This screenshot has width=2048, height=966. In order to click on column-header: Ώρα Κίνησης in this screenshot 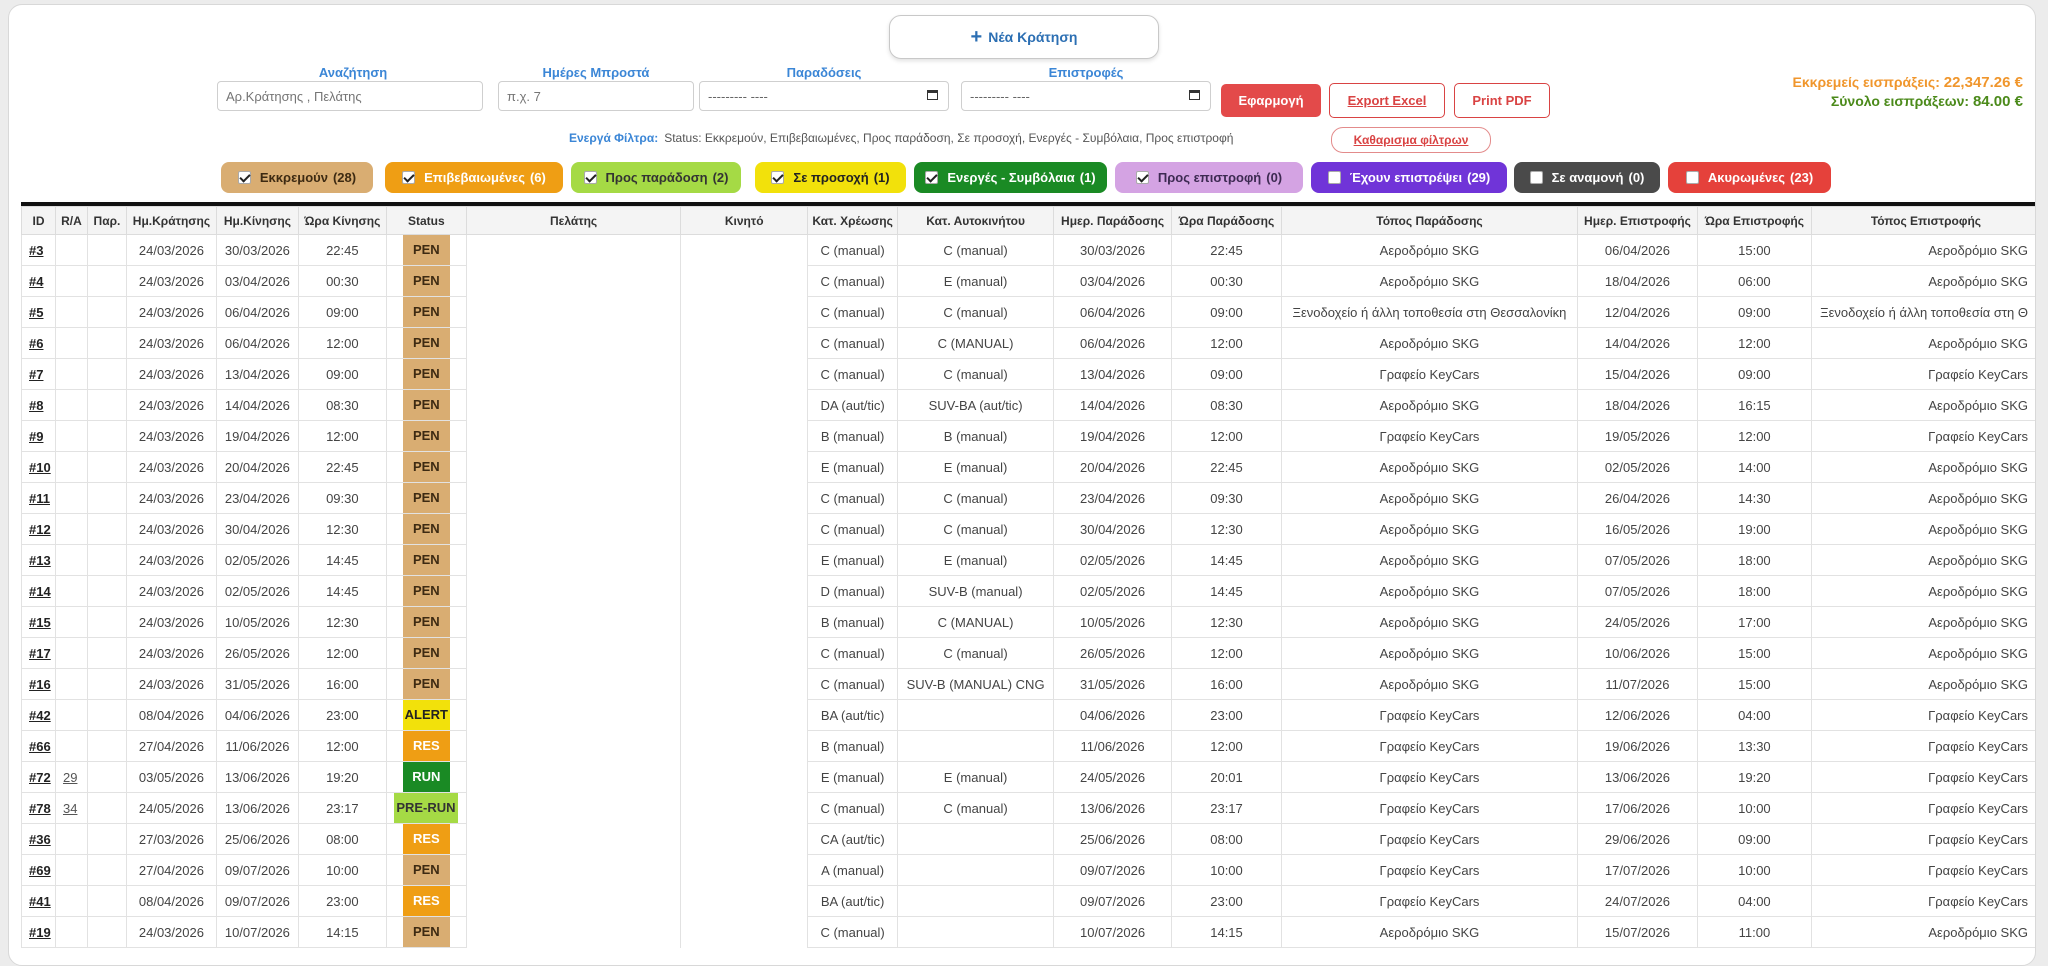, I will do `click(342, 220)`.